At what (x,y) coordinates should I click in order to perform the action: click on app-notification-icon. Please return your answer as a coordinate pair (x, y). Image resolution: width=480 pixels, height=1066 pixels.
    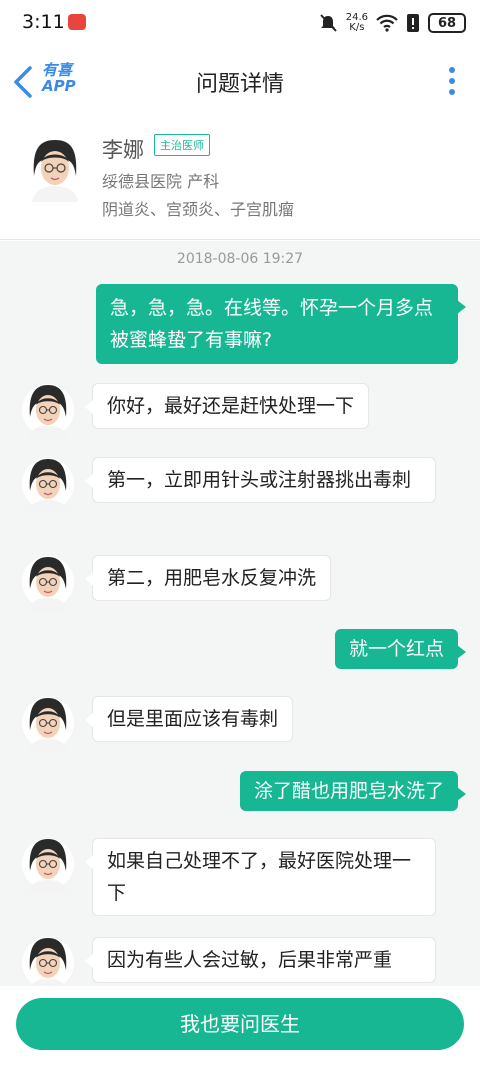
    Looking at the image, I should click on (77, 22).